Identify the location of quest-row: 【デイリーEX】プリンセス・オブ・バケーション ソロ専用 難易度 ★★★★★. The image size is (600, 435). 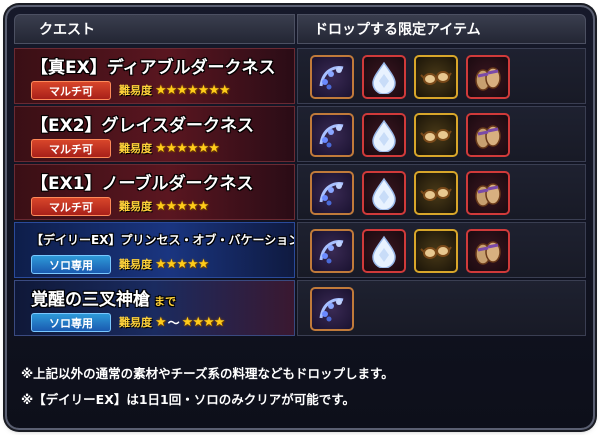
(300, 250).